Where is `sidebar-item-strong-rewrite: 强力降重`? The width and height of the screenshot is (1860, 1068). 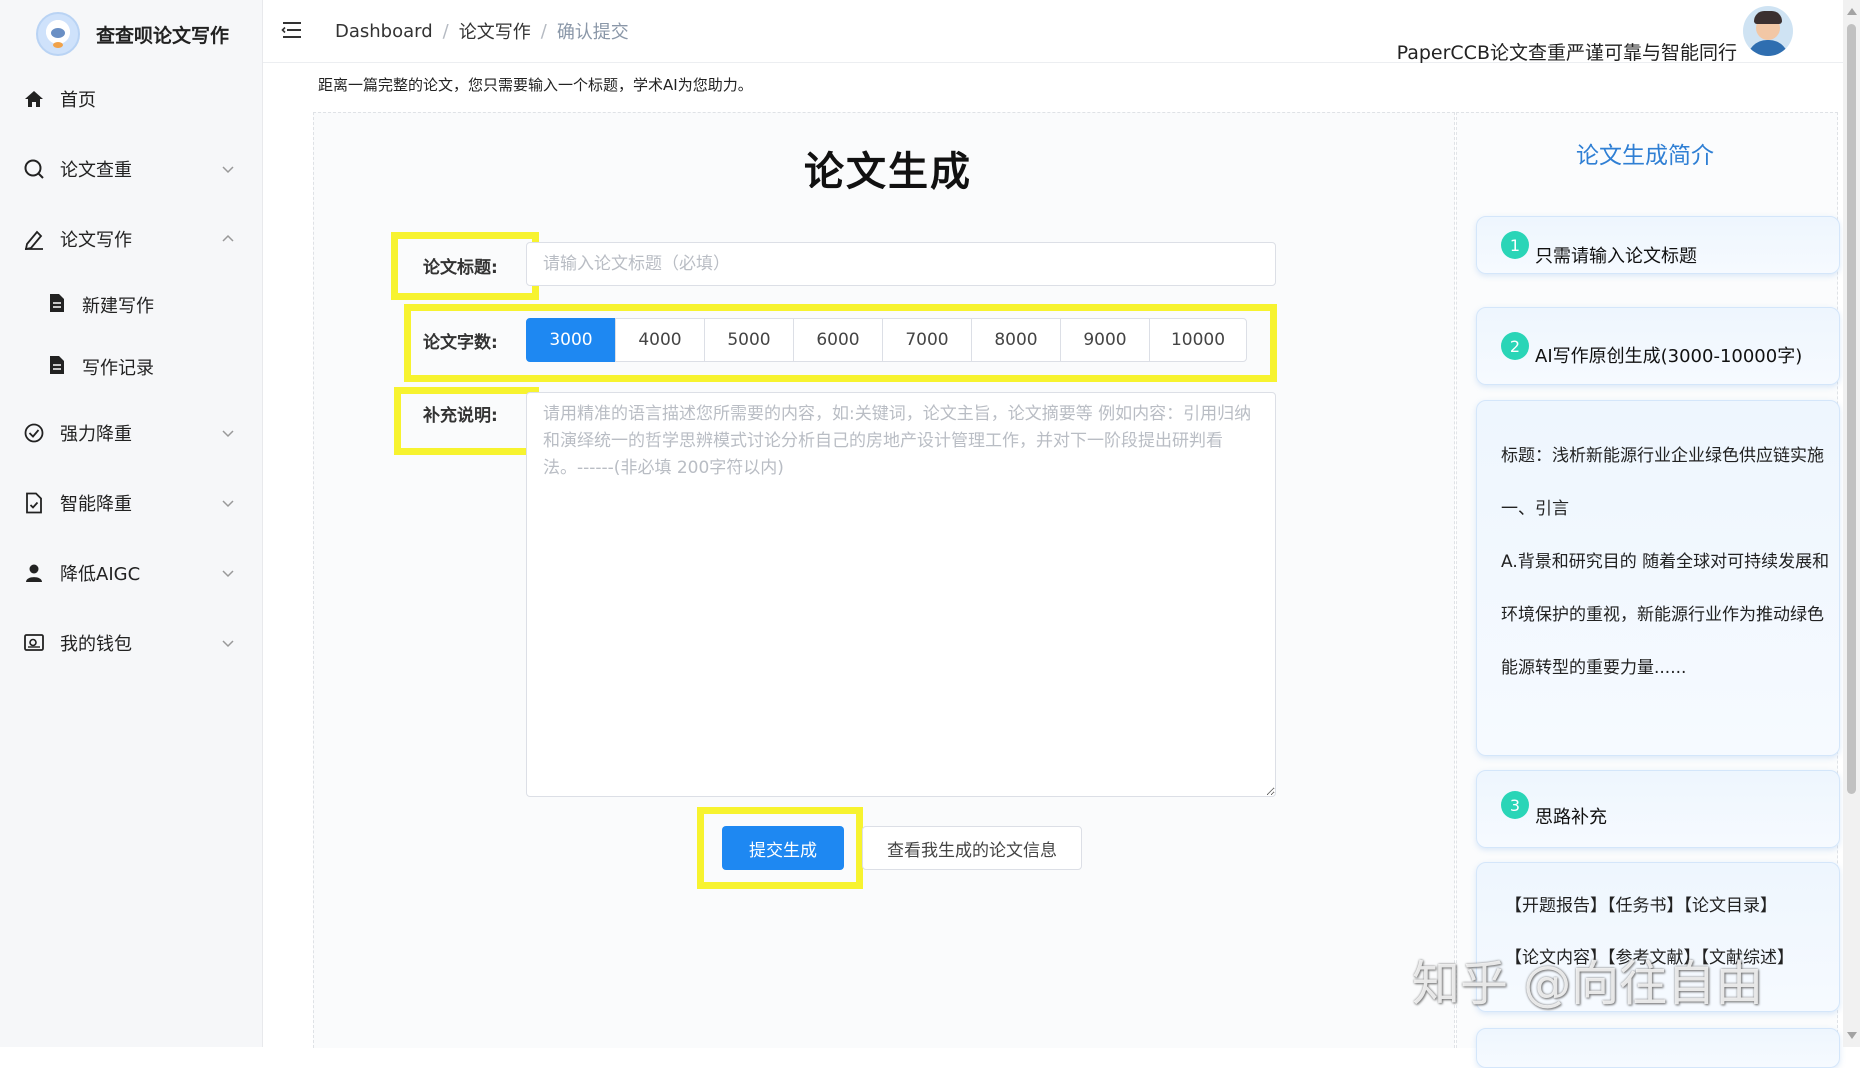
sidebar-item-strong-rewrite: 强力降重 is located at coordinates (131, 433).